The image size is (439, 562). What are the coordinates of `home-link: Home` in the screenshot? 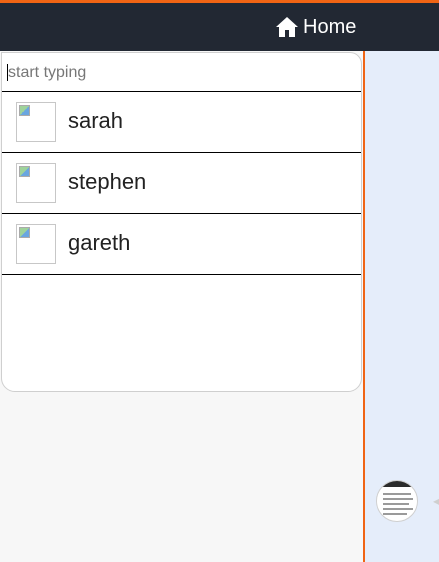 It's located at (315, 27).